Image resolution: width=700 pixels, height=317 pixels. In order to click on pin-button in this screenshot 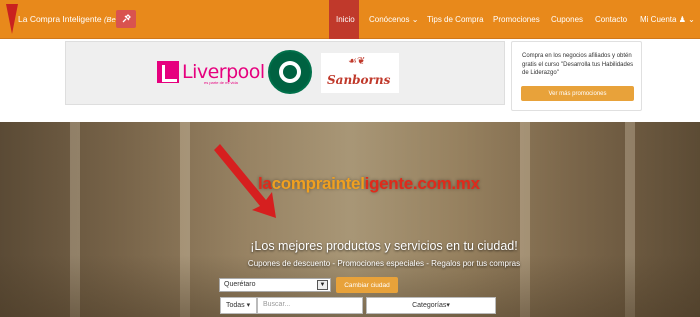, I will do `click(126, 19)`.